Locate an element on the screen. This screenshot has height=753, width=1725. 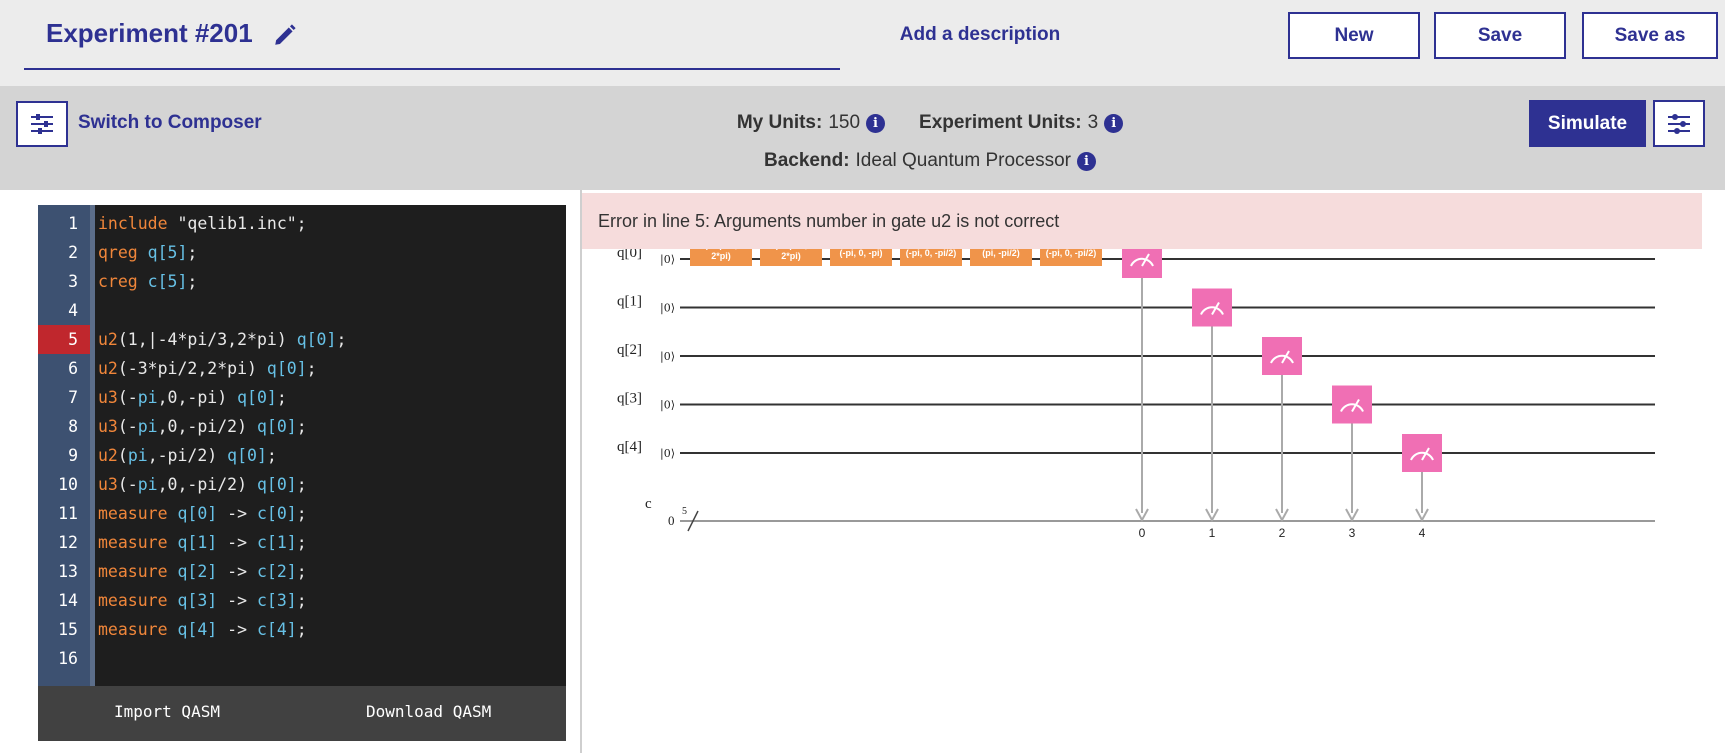
classical-bit-label: 0 is located at coordinates (1142, 532).